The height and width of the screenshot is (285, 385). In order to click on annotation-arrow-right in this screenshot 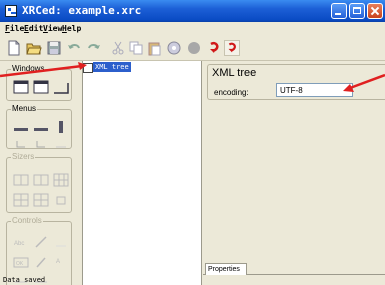, I will do `click(364, 82)`.